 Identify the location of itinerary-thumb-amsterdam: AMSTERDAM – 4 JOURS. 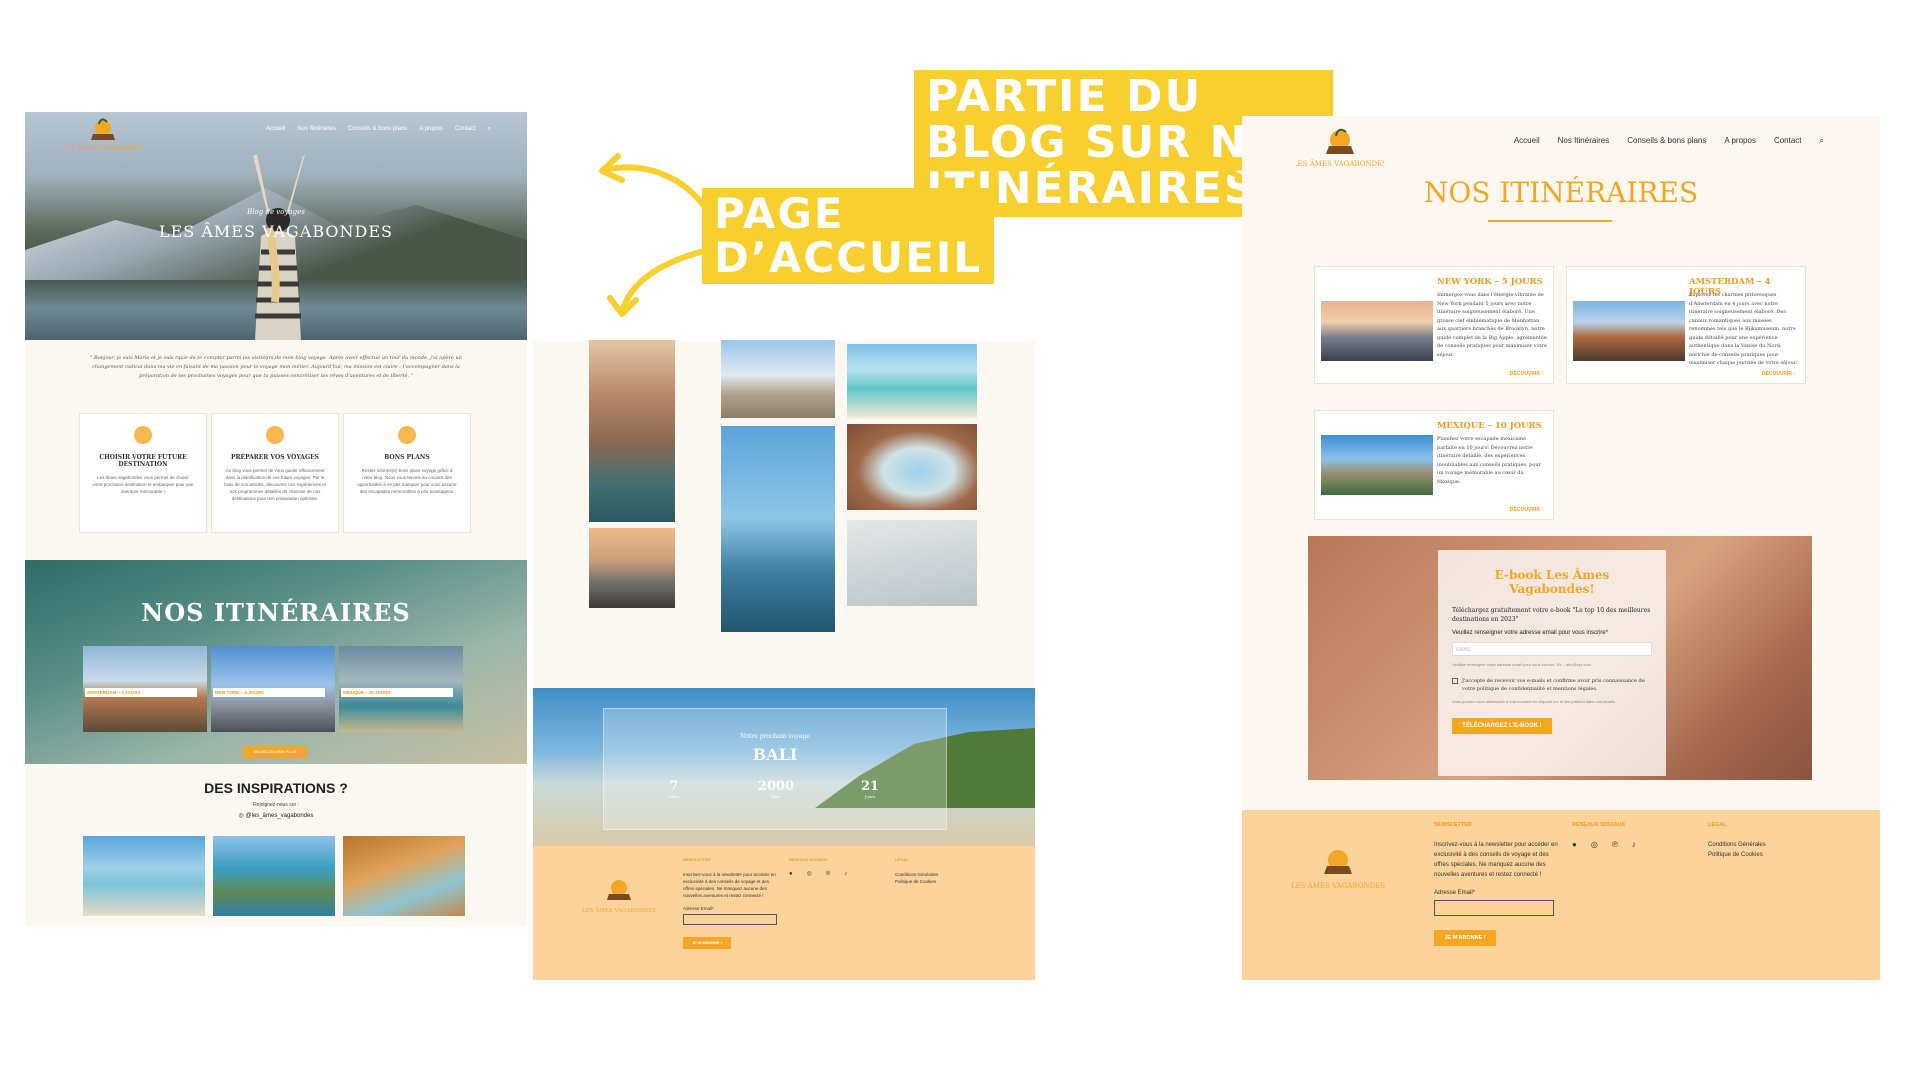
(145, 689).